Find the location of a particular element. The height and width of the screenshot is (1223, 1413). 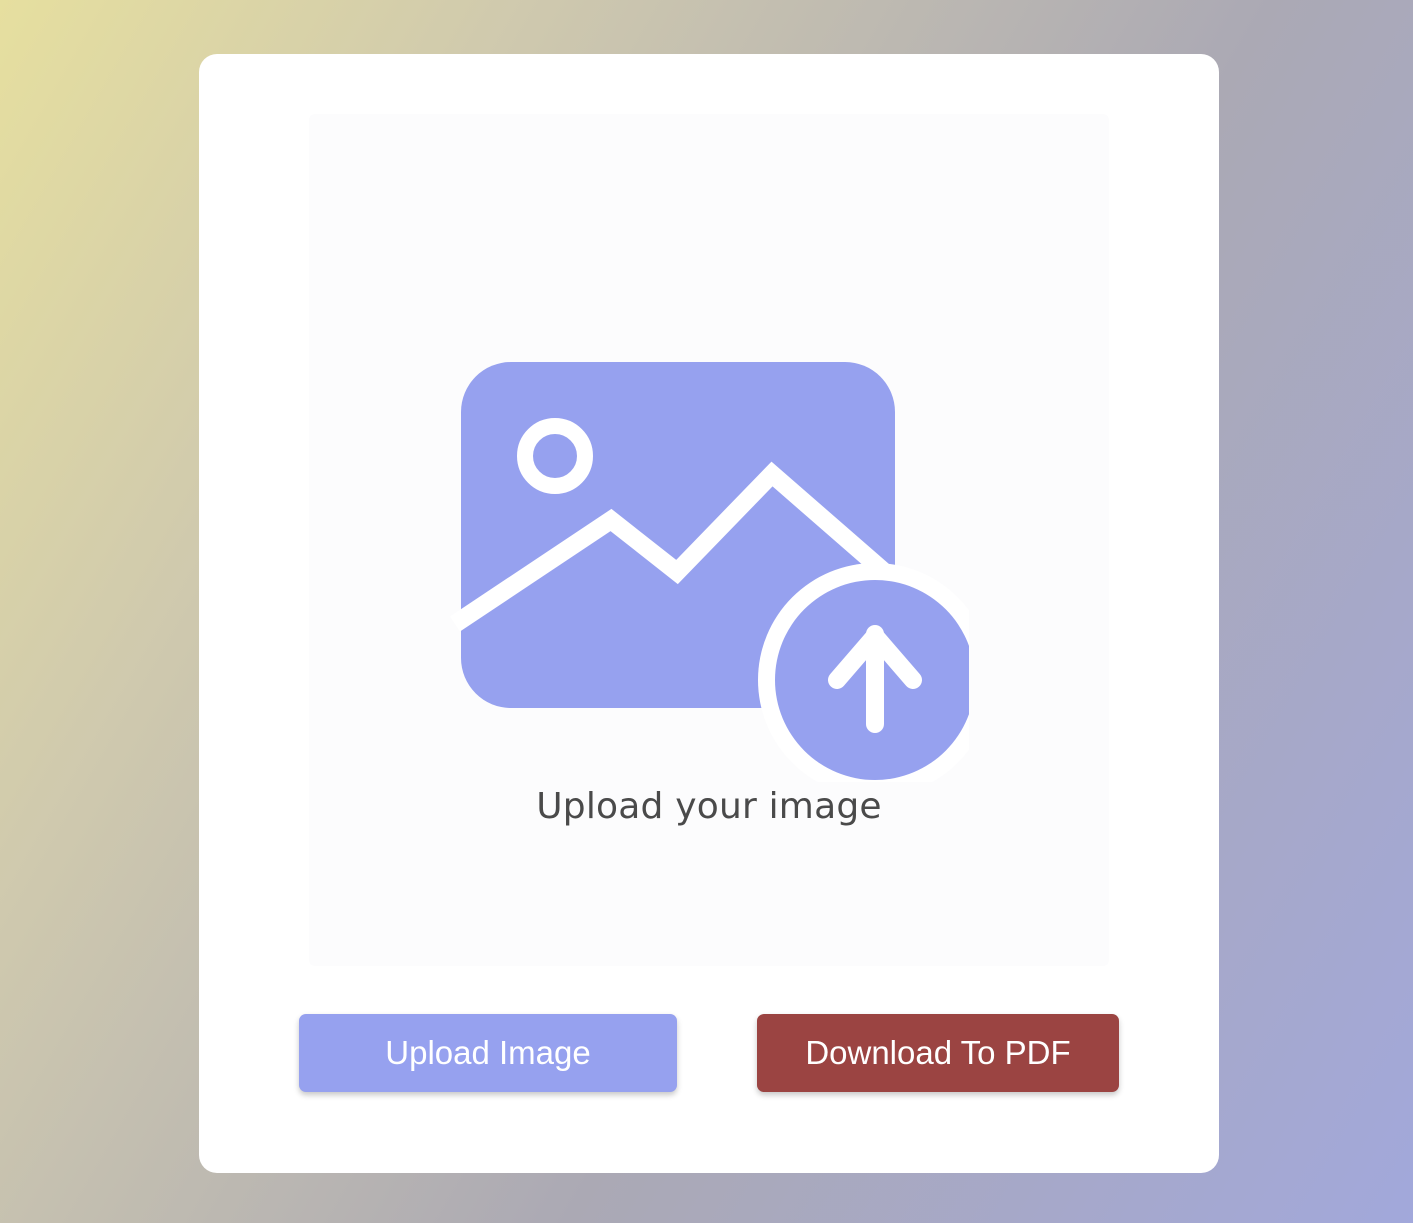

upload-caption: Upload your image is located at coordinates (709, 806).